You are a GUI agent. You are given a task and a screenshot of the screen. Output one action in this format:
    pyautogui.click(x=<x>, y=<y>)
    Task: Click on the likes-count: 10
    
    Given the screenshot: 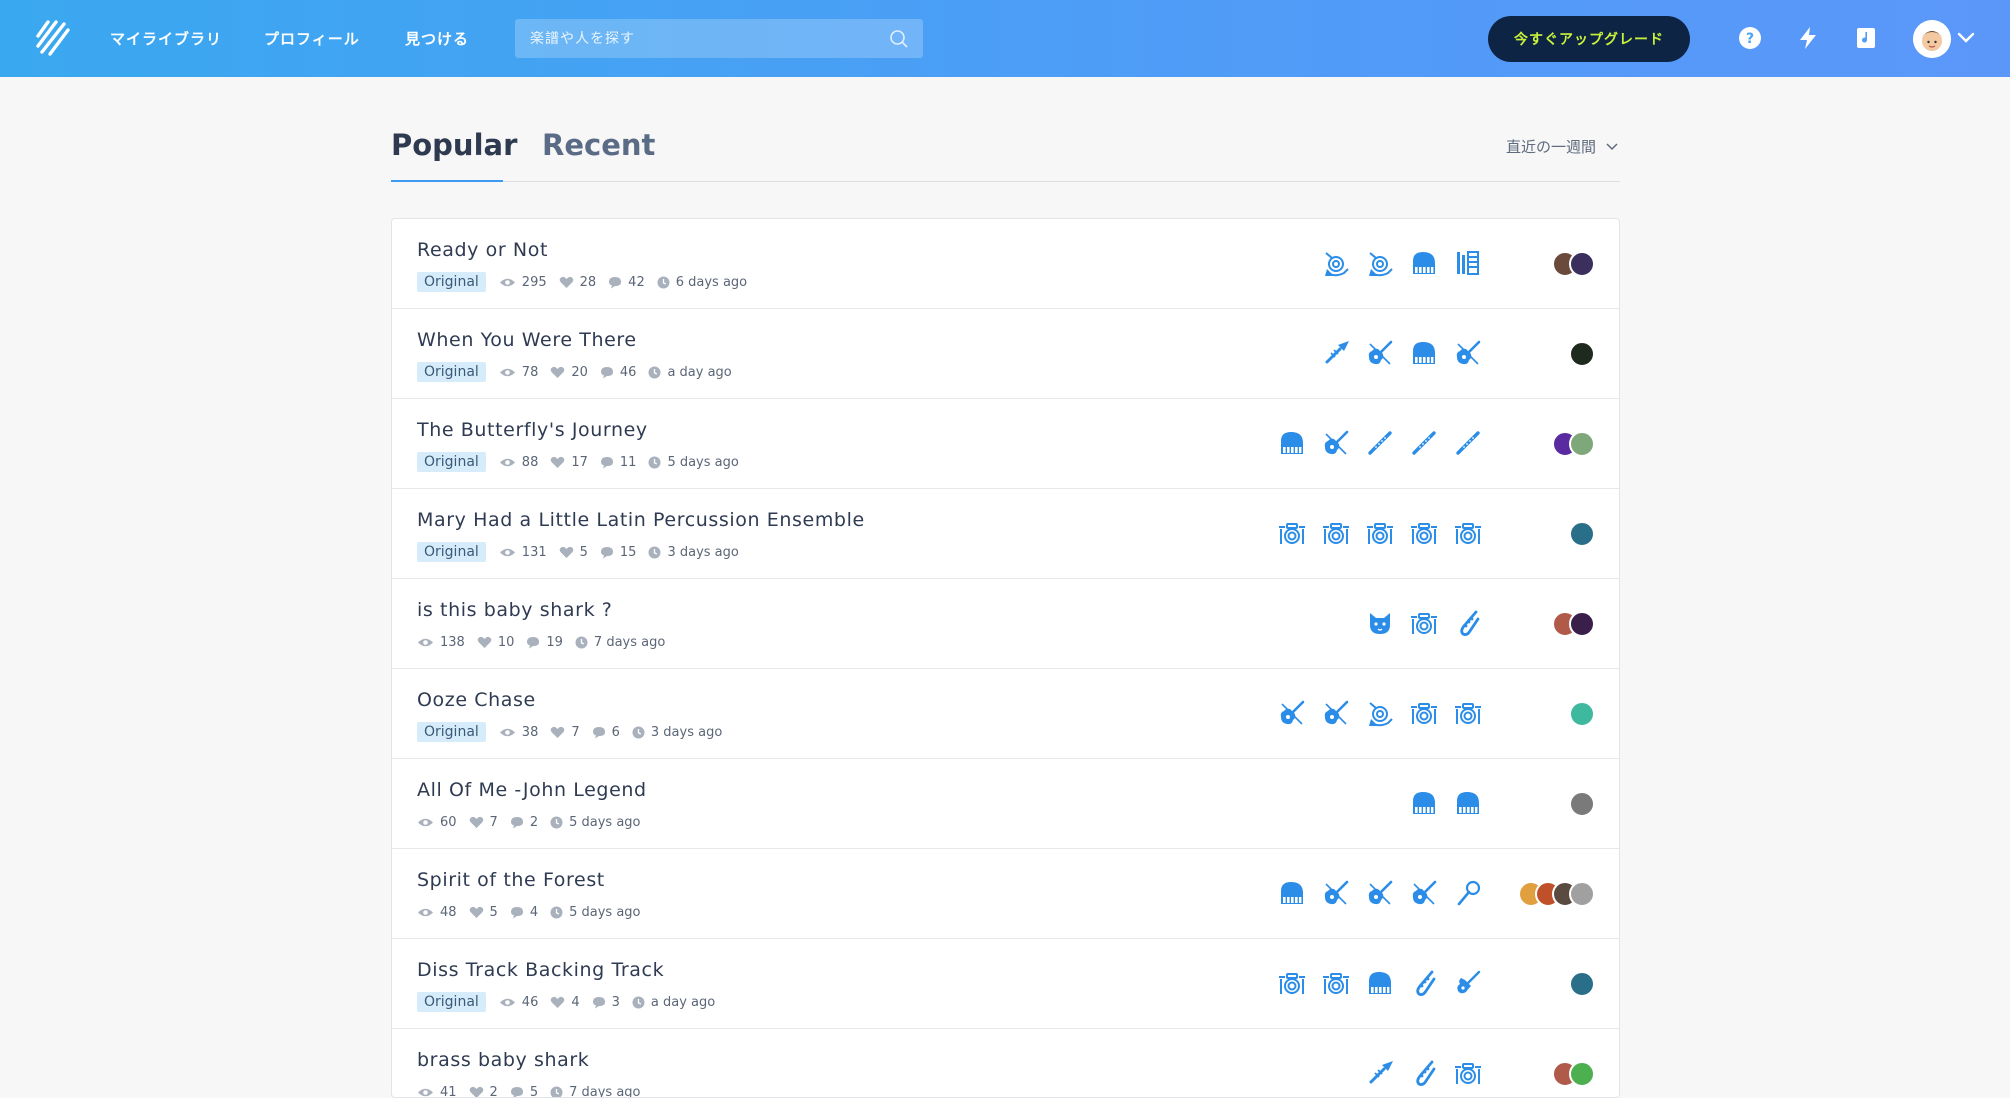 What is the action you would take?
    pyautogui.click(x=506, y=642)
    